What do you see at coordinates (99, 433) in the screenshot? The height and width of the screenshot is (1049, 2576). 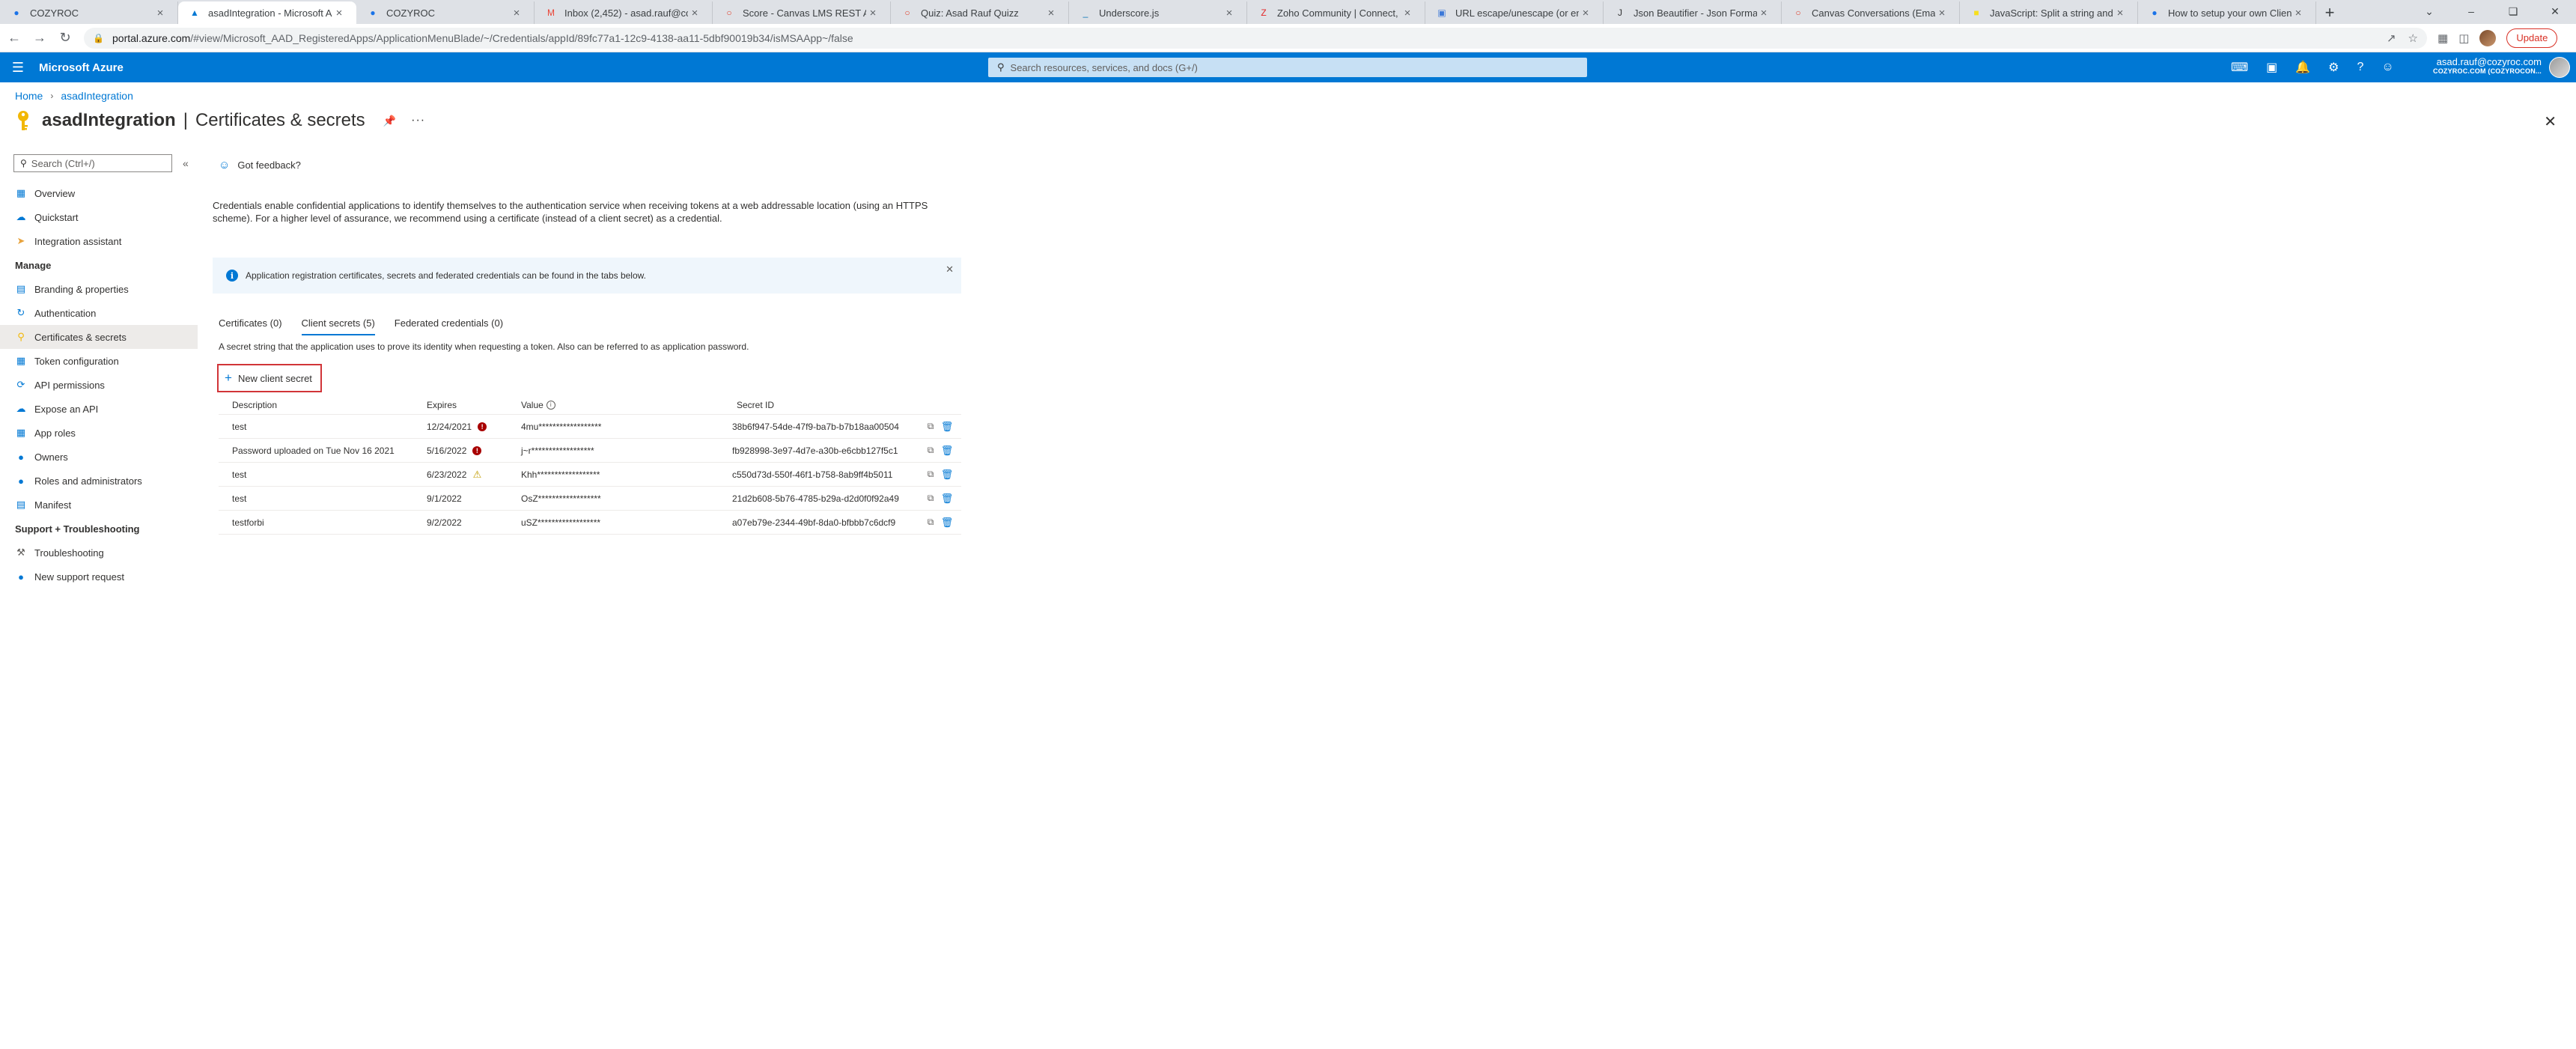 I see `sidebar-item-app-roles: ▦ App roles` at bounding box center [99, 433].